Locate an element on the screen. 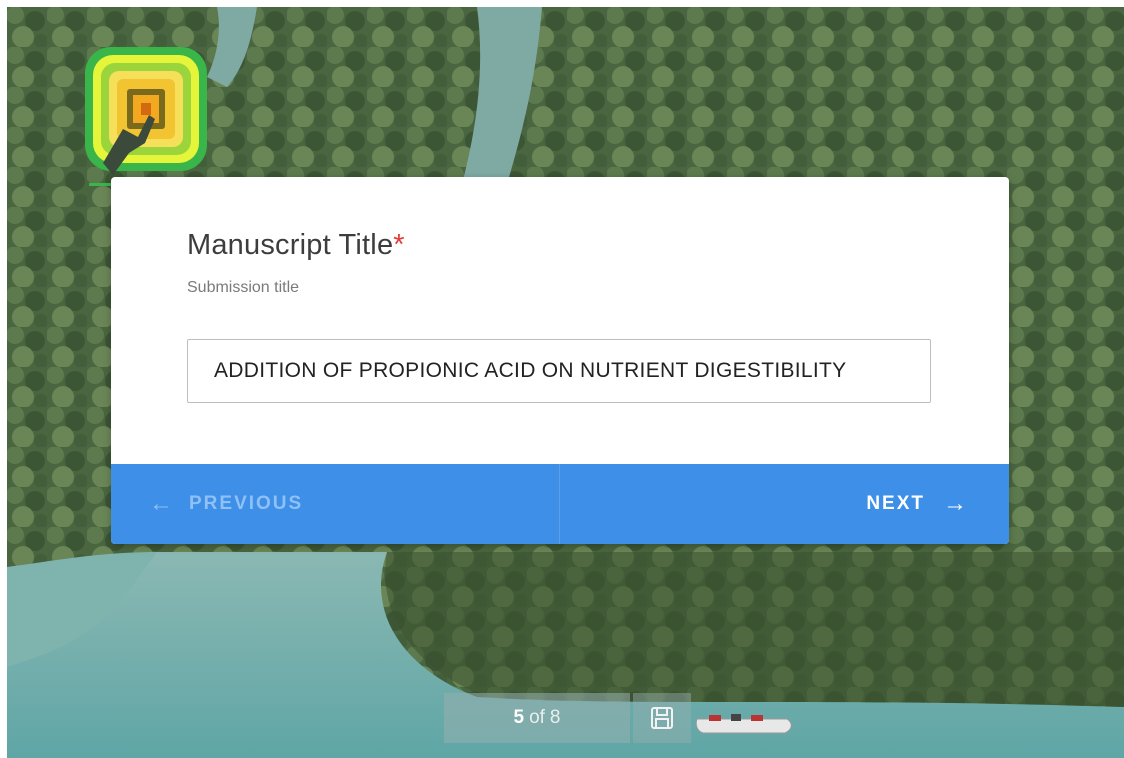  question-title: Manuscript Title* is located at coordinates (296, 245).